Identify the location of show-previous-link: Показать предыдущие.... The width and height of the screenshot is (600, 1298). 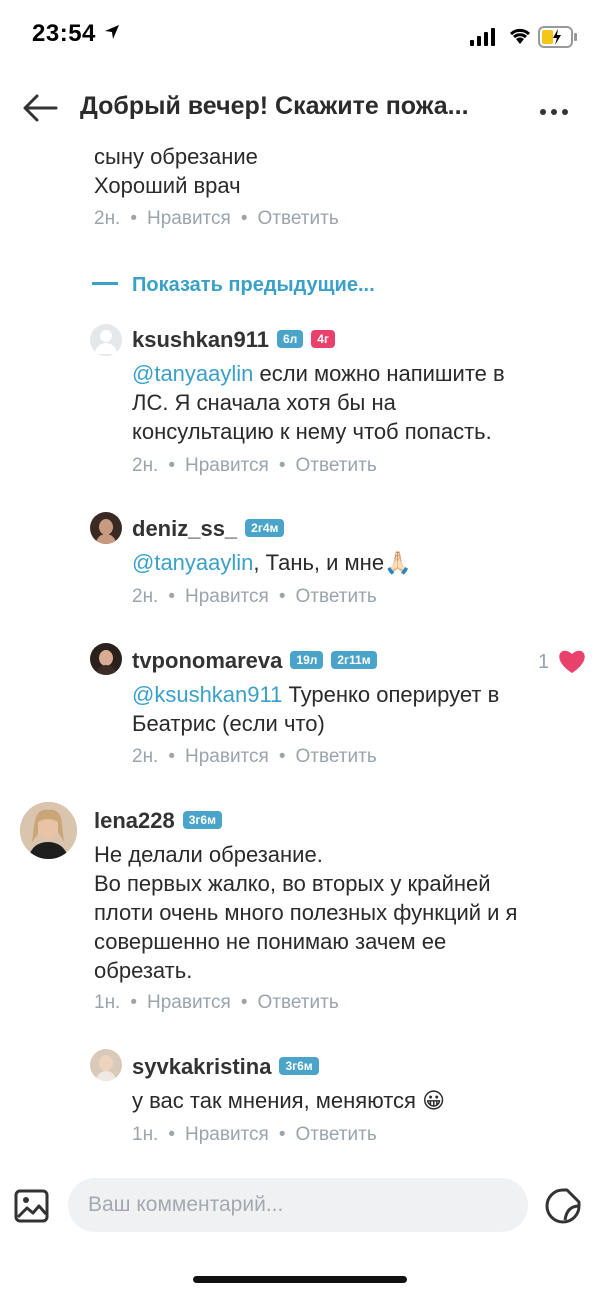
(233, 285).